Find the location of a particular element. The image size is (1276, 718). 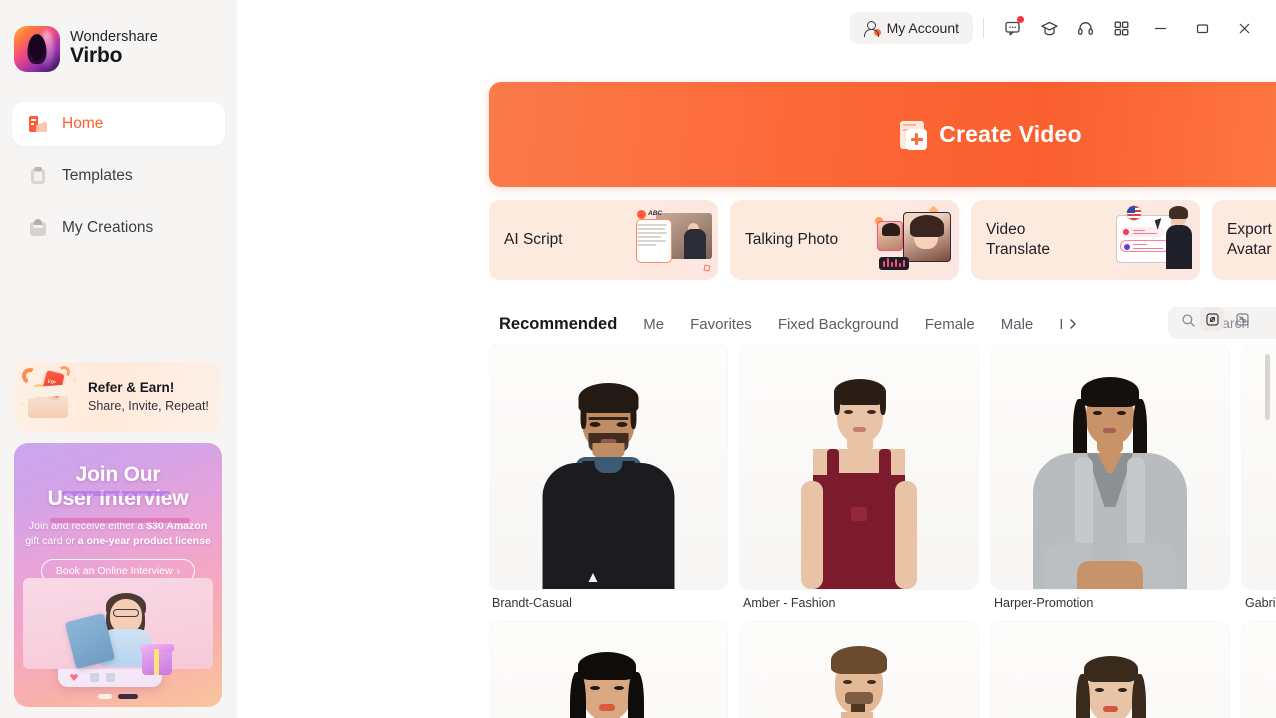

avatar-card: Amber - Fashion is located at coordinates (859, 477).